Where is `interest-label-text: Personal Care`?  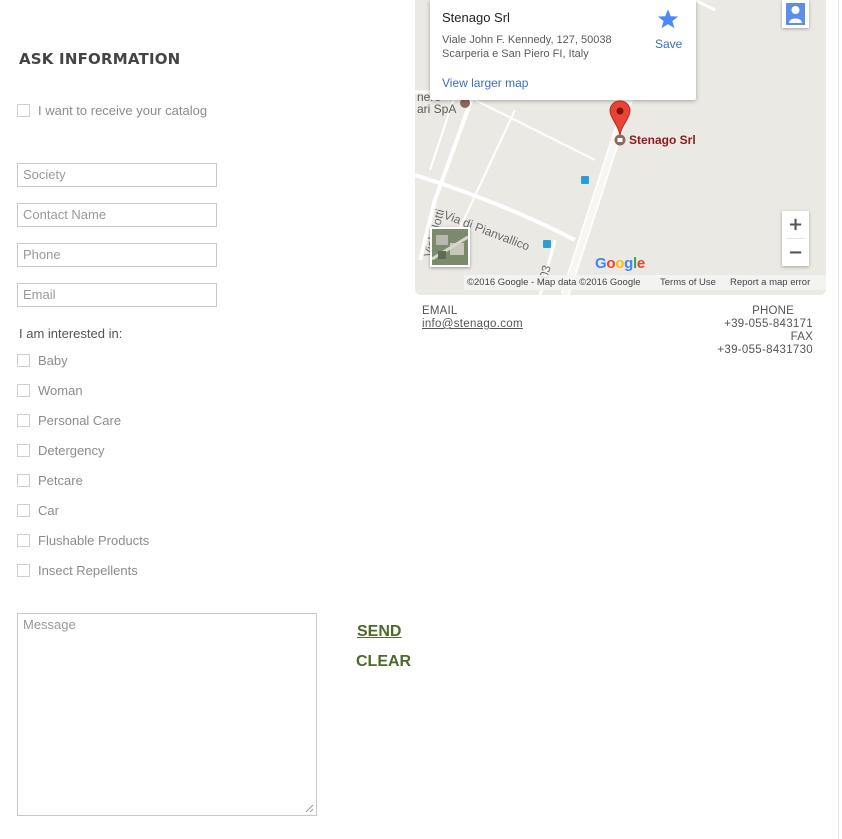
interest-label-text: Personal Care is located at coordinates (80, 420).